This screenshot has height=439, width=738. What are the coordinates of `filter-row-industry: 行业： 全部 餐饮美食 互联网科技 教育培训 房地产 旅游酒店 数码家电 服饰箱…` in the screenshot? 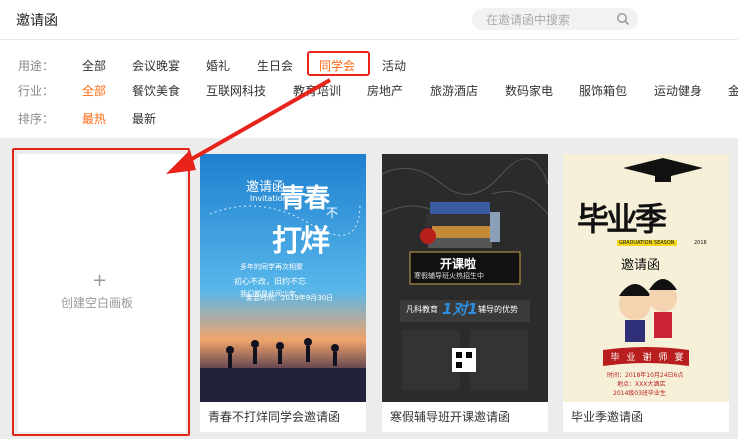 It's located at (369, 90).